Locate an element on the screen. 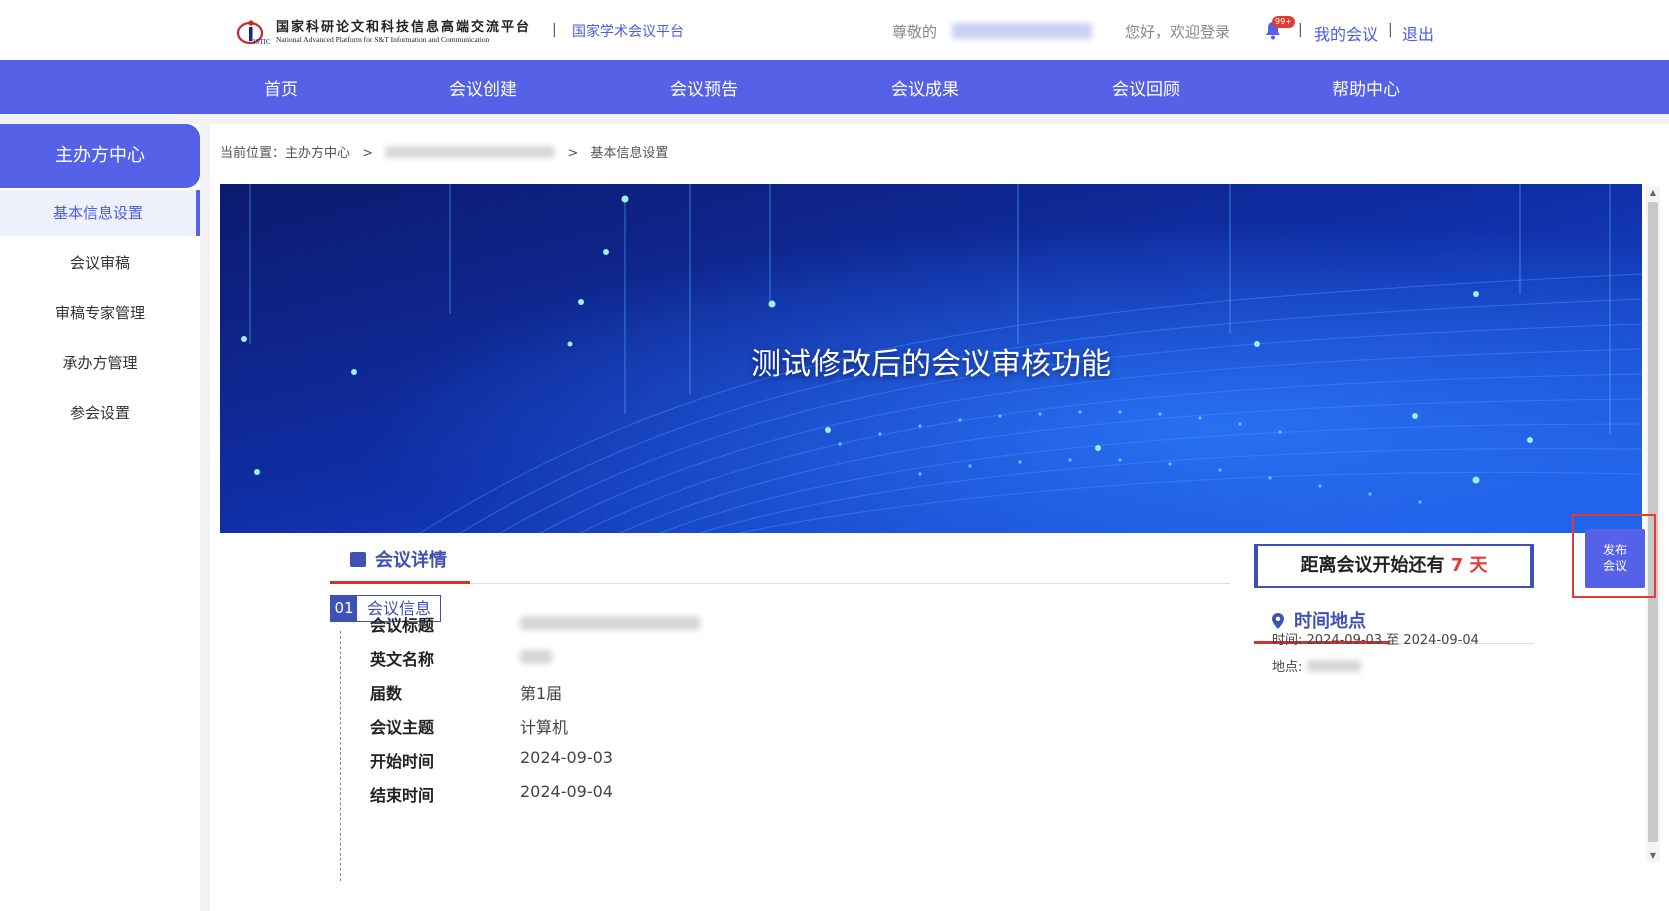 The height and width of the screenshot is (911, 1669). breadcrumb: 当前位置：主办方中心 > > 基本信息设置 is located at coordinates (448, 151).